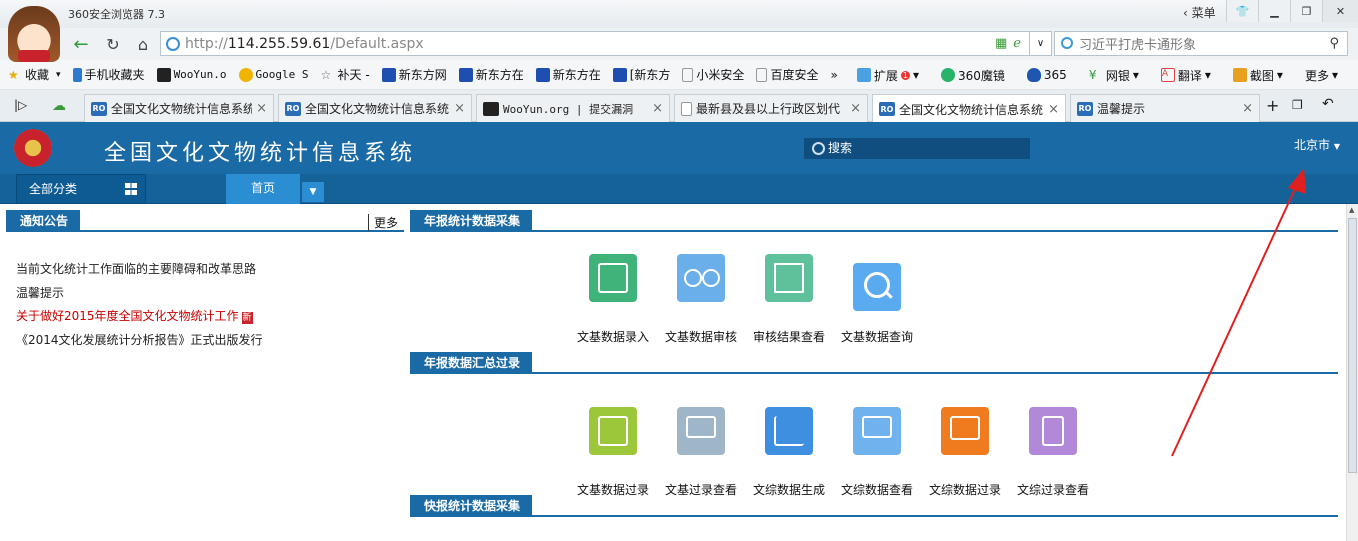 The image size is (1358, 541). Describe the element at coordinates (877, 452) in the screenshot. I see `tile-composite-data-view: 文综数据查看` at that location.